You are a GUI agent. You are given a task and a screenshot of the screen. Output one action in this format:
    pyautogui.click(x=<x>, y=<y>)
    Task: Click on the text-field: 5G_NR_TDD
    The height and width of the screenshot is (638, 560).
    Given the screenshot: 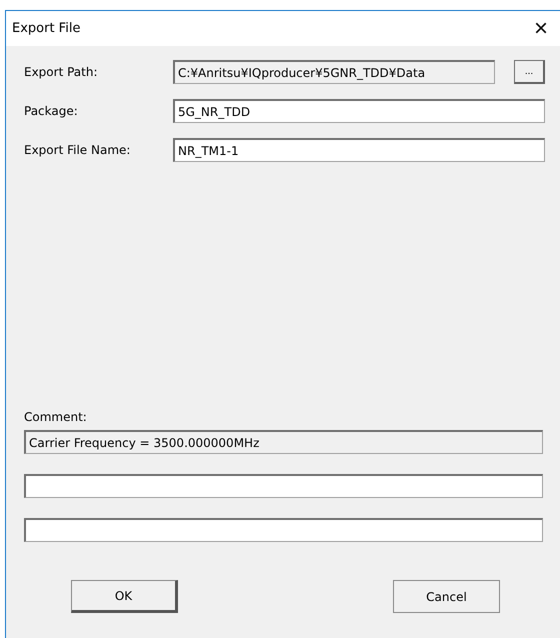 What is the action you would take?
    pyautogui.click(x=359, y=111)
    